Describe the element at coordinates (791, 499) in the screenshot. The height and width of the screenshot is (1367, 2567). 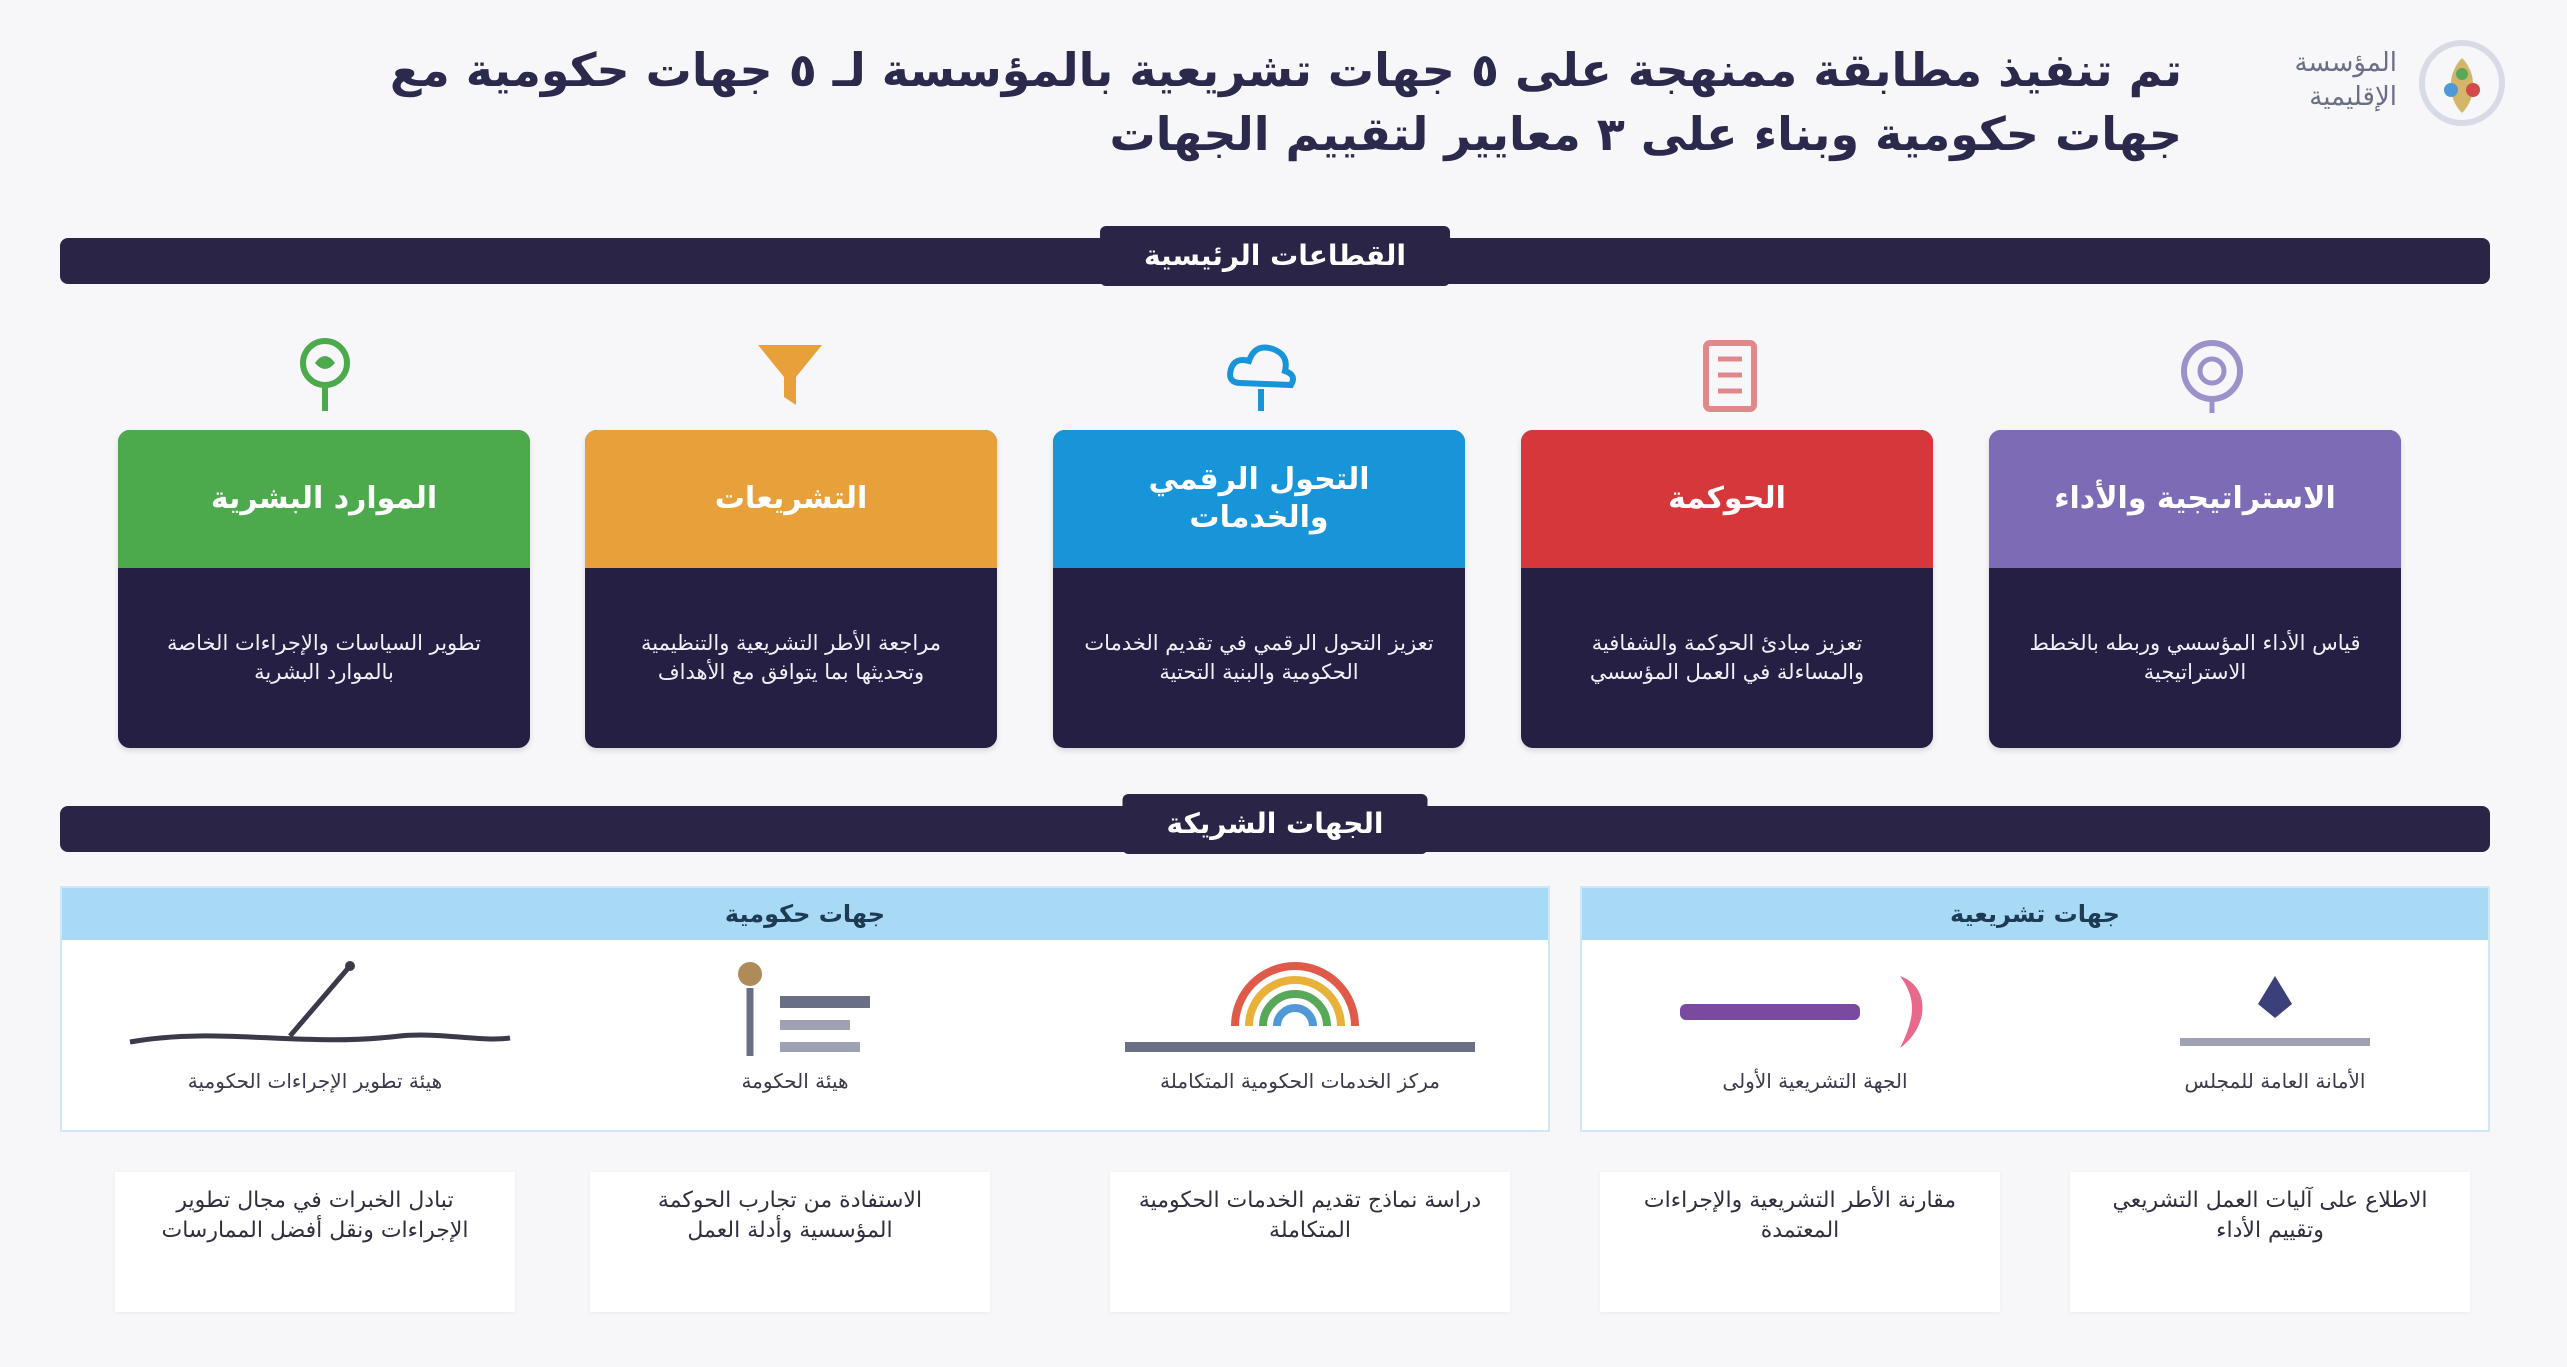
I see `sector-card-title: التشريعات` at that location.